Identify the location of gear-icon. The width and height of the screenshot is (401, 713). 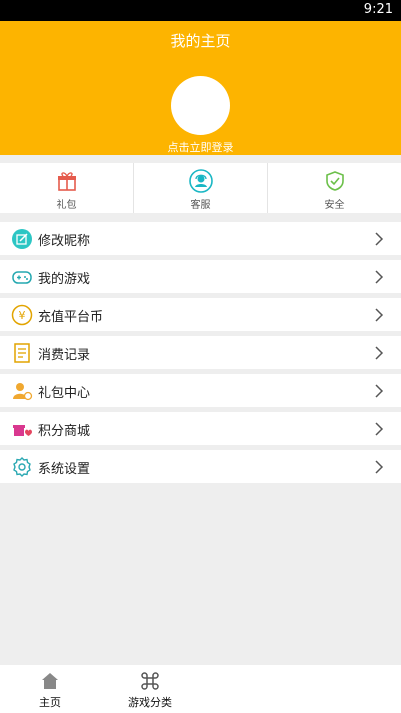
(22, 467).